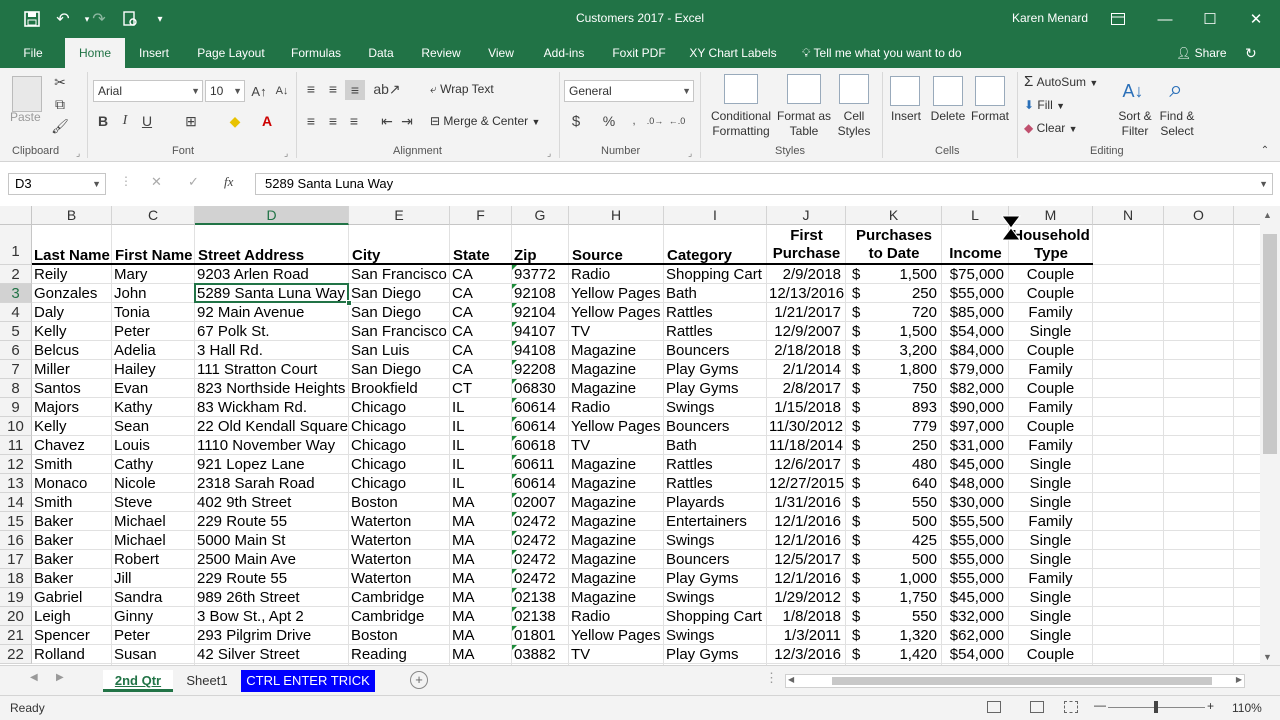 The width and height of the screenshot is (1280, 720). What do you see at coordinates (540, 331) in the screenshot?
I see `cell-zip: 94107` at bounding box center [540, 331].